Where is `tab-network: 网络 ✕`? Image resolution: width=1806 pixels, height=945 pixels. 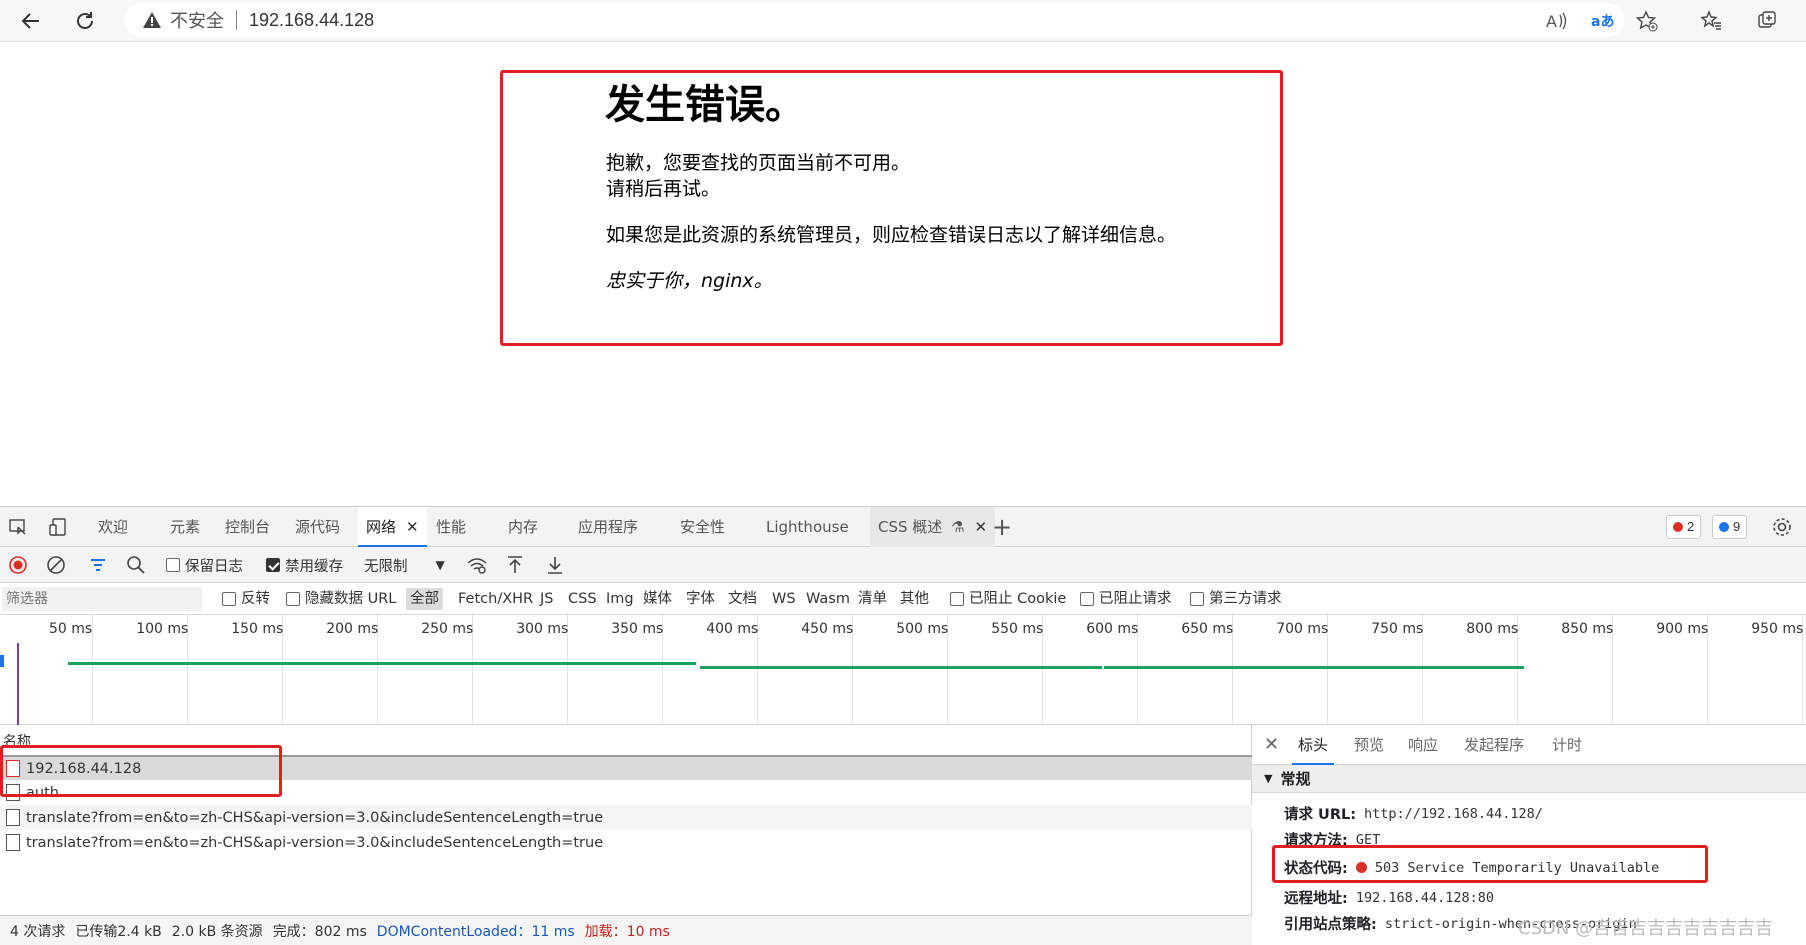 tab-network: 网络 ✕ is located at coordinates (392, 527).